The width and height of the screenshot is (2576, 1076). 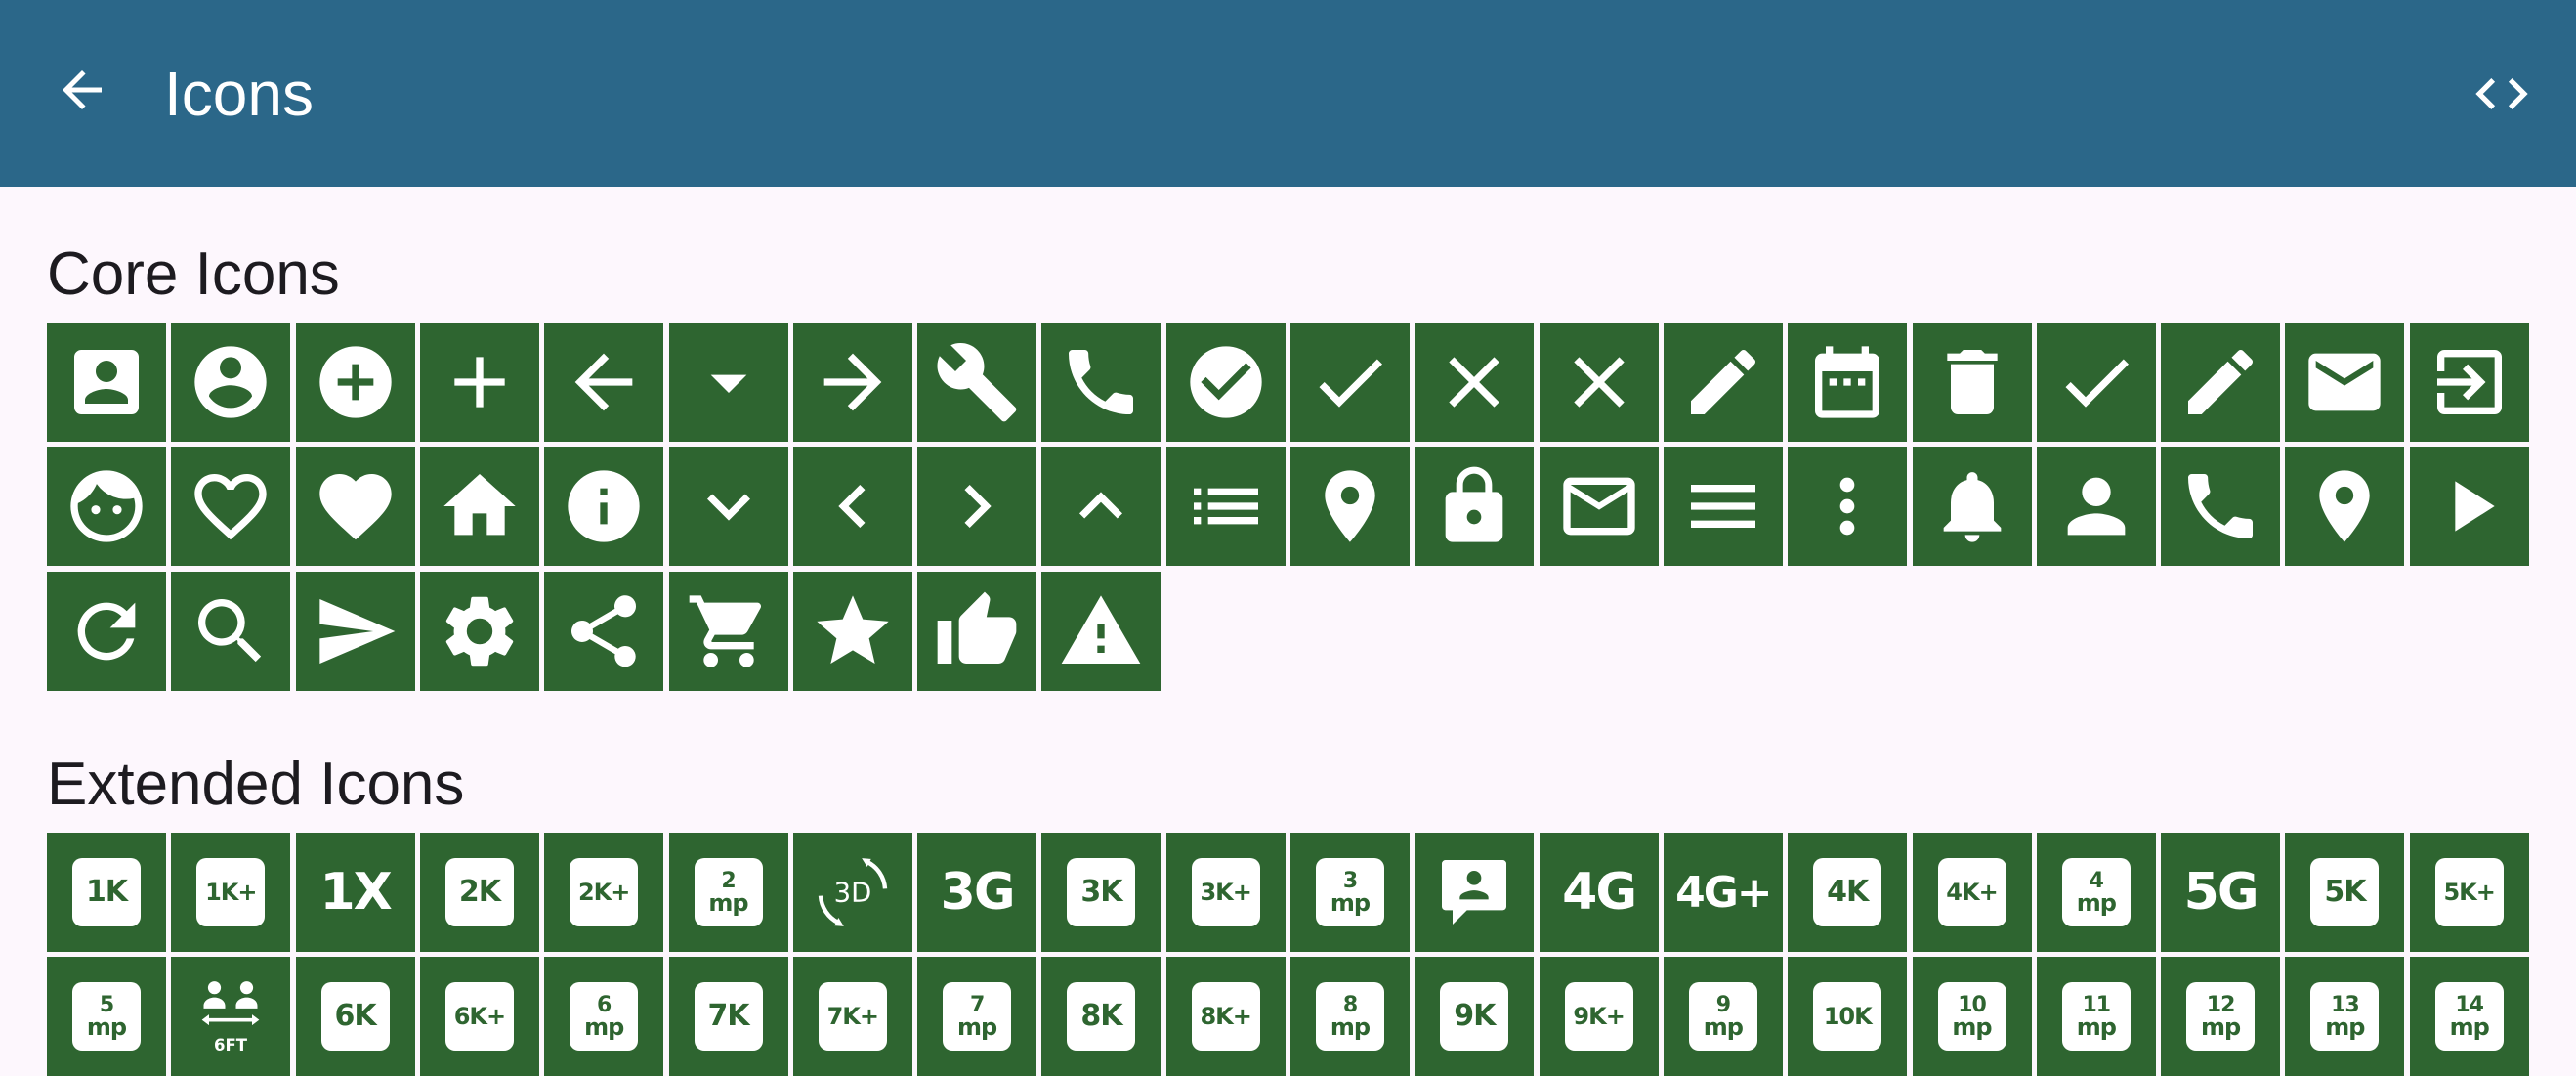 I want to click on core-icon-tile-search, so click(x=231, y=631).